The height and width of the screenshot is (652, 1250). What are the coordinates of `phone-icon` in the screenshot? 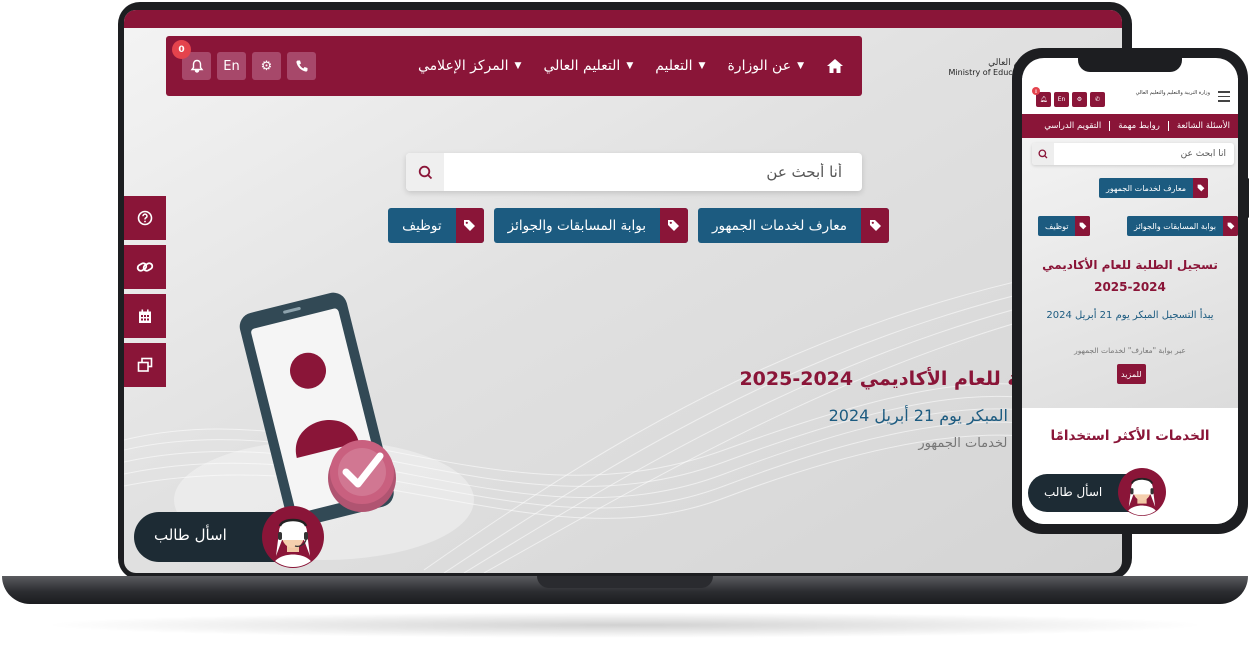 It's located at (301, 66).